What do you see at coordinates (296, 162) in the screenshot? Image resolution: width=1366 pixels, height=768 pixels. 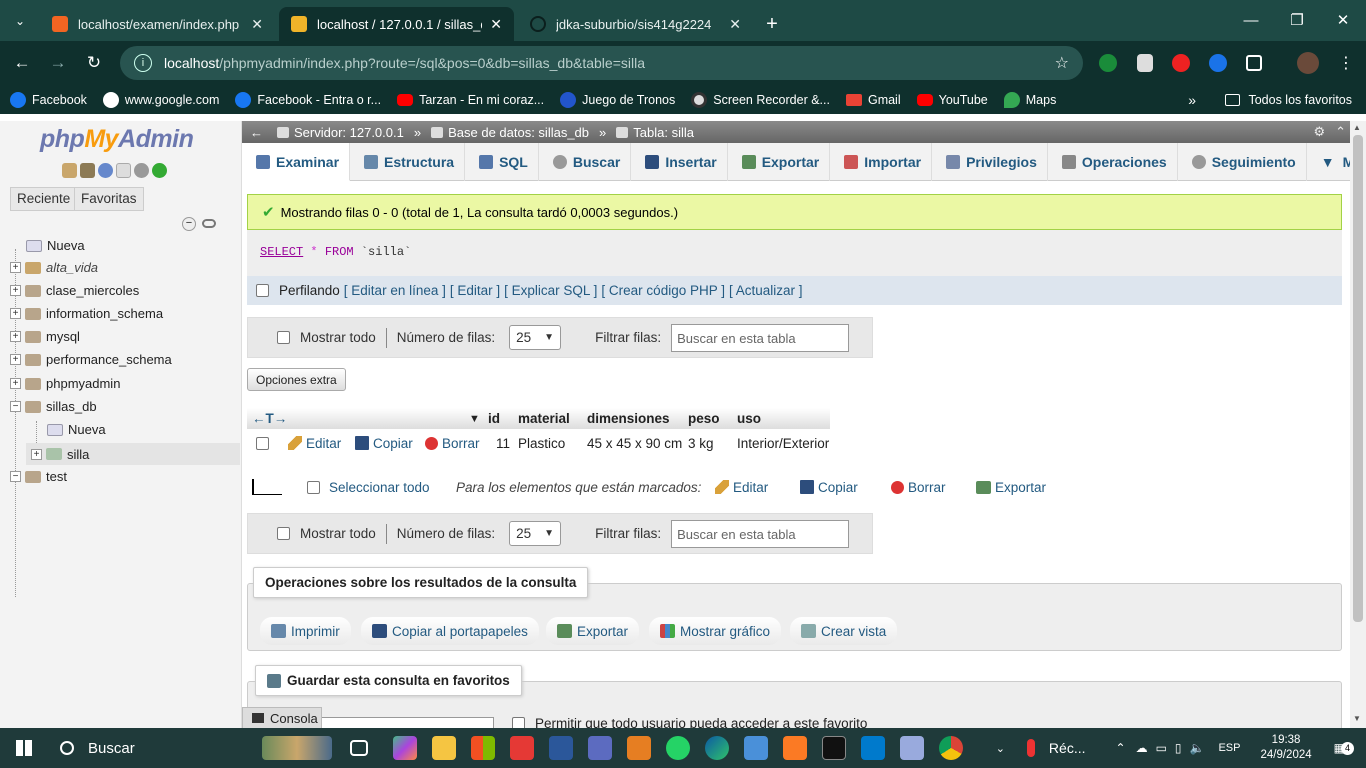 I see `tab-examinar: Examinar` at bounding box center [296, 162].